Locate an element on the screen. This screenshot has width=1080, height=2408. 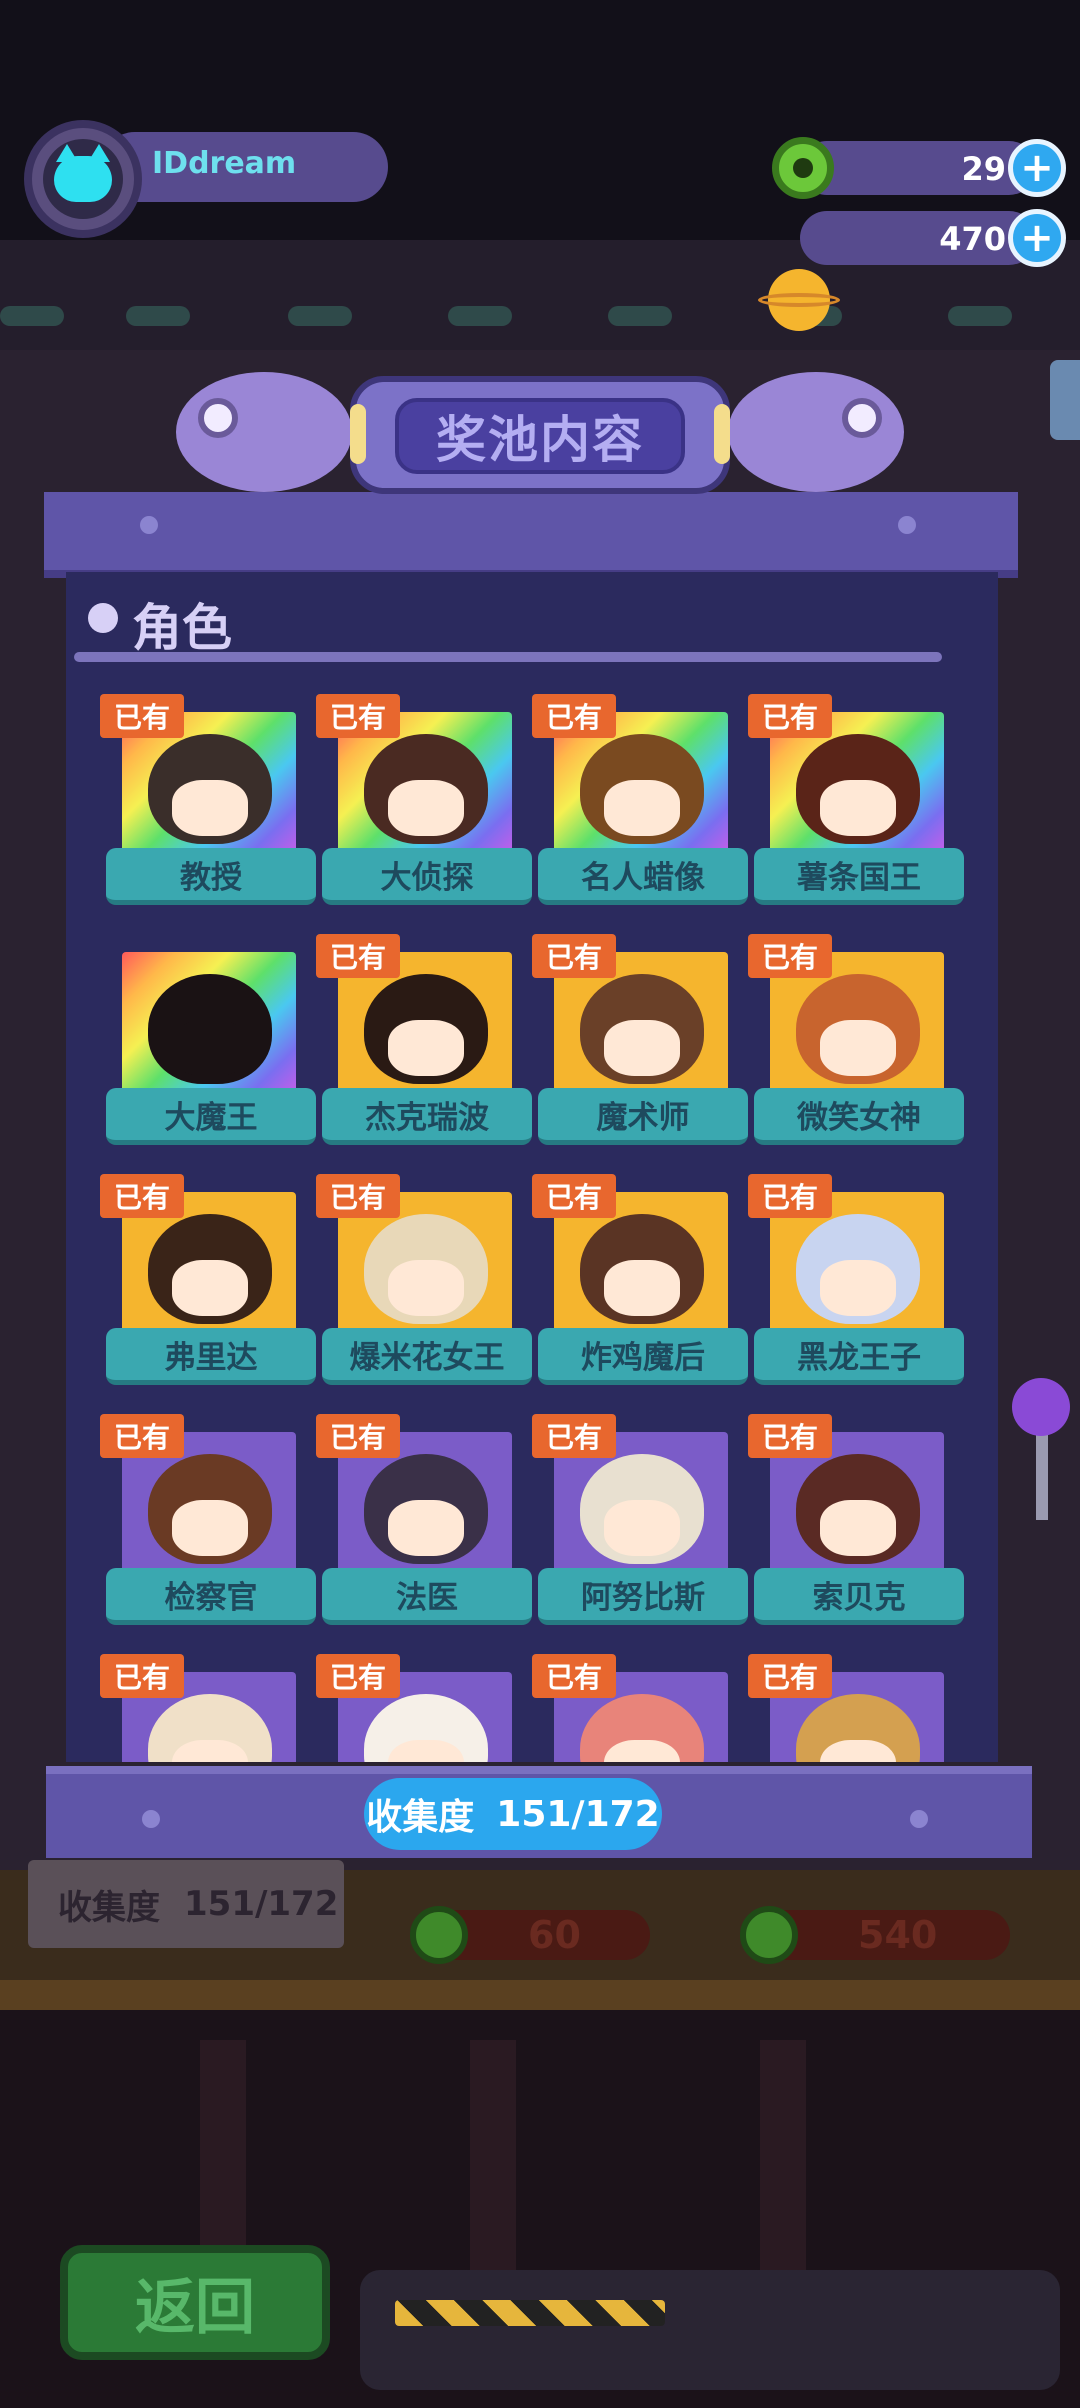
character-card: 已有法医 is located at coordinates (427, 1525).